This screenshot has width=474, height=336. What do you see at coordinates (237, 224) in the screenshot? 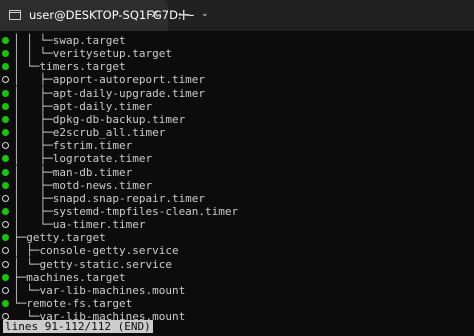
I see `unit-tree-line: │ └─ua-timer.timer` at bounding box center [237, 224].